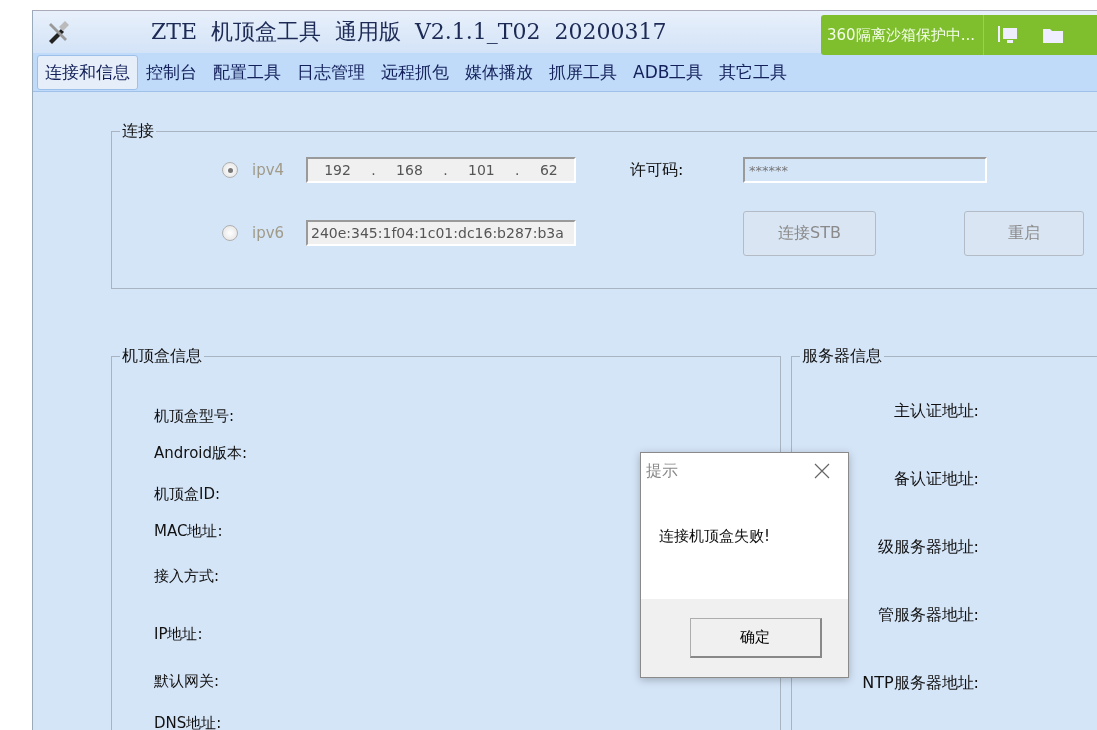  Describe the element at coordinates (187, 681) in the screenshot. I see `field-label: 默认网关:` at that location.